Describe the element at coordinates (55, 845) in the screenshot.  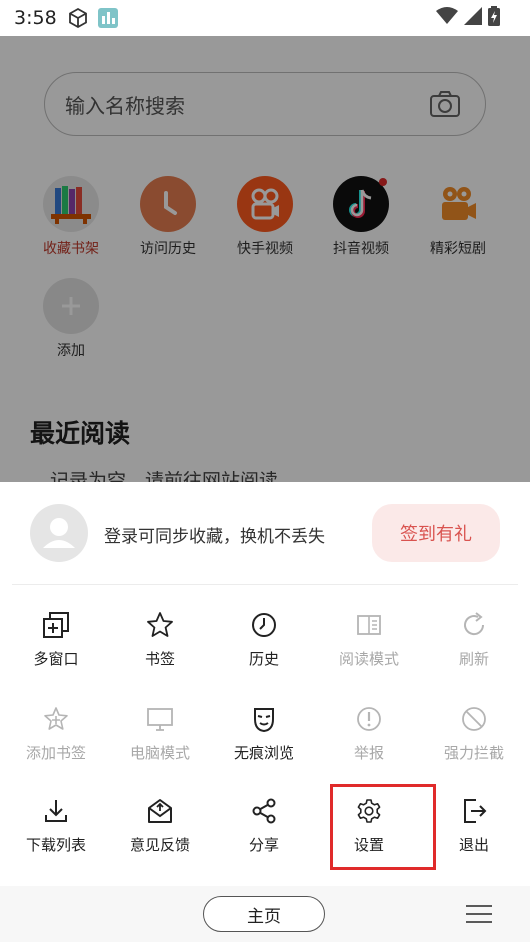
I see `menu-label: 下载列表` at that location.